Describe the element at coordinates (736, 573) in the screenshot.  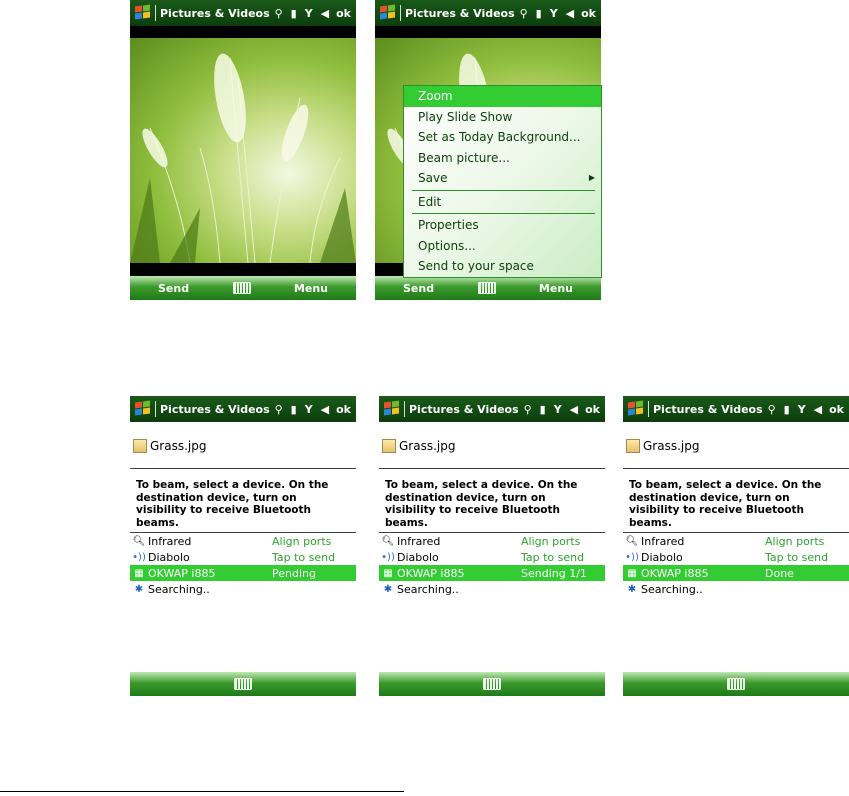
I see `device-row-okwap: ▦ OKWAP i885 Done` at that location.